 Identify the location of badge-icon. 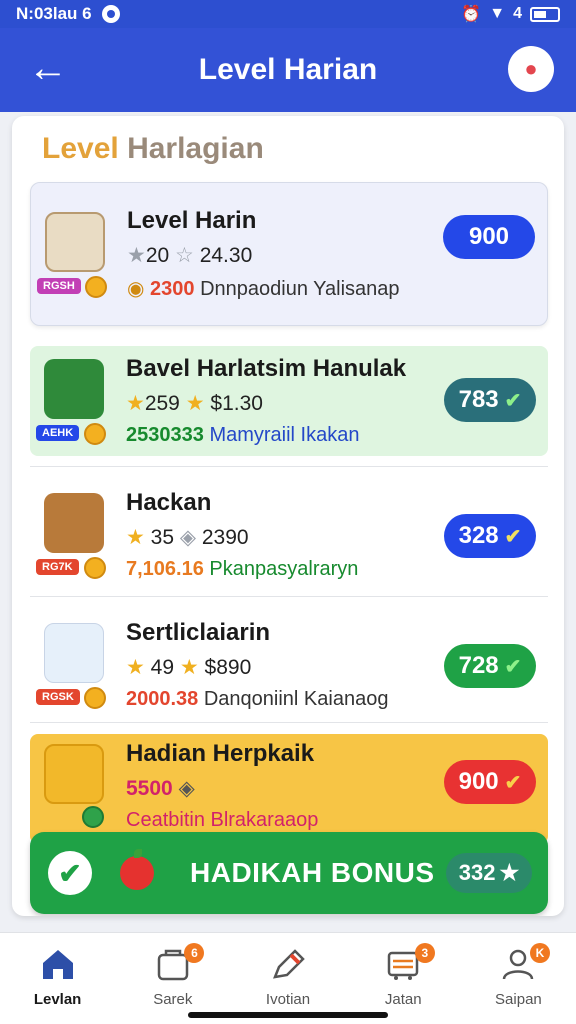
(93, 817).